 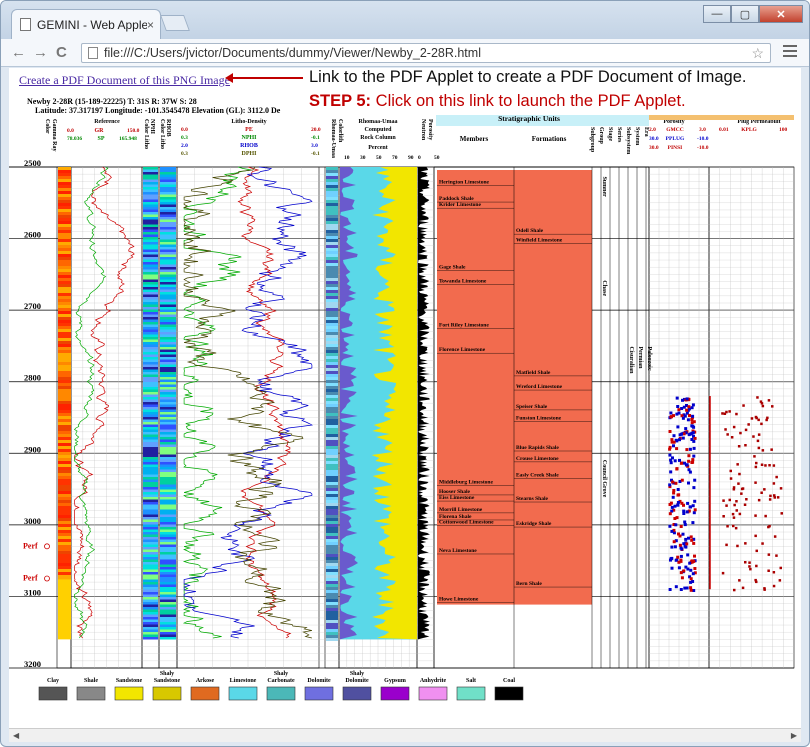 I want to click on strat-series-header: Series, so click(x=619, y=135).